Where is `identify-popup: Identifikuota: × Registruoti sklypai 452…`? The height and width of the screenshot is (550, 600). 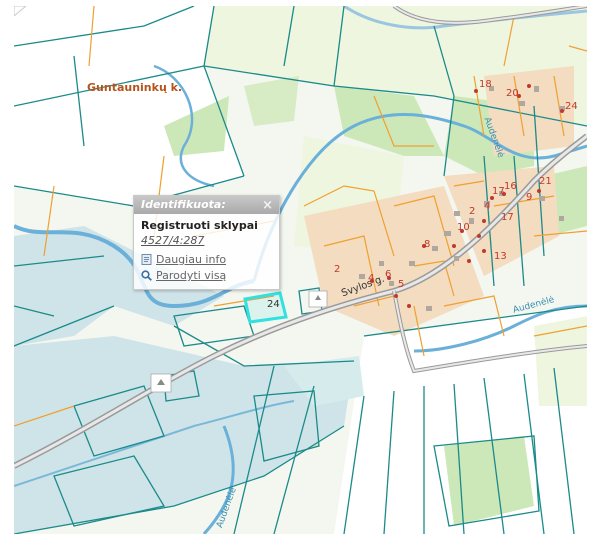 identify-popup: Identifikuota: × Registruoti sklypai 452… is located at coordinates (206, 242).